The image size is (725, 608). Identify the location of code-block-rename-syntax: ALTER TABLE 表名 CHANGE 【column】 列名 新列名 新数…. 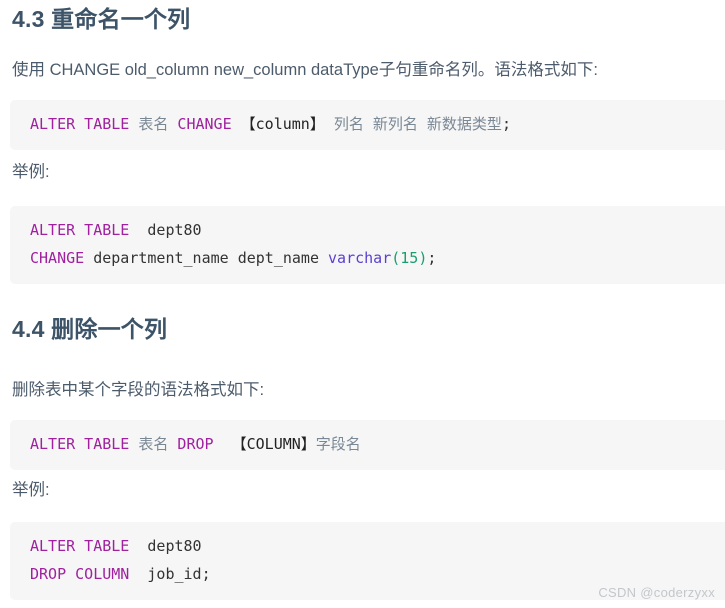
(367, 125).